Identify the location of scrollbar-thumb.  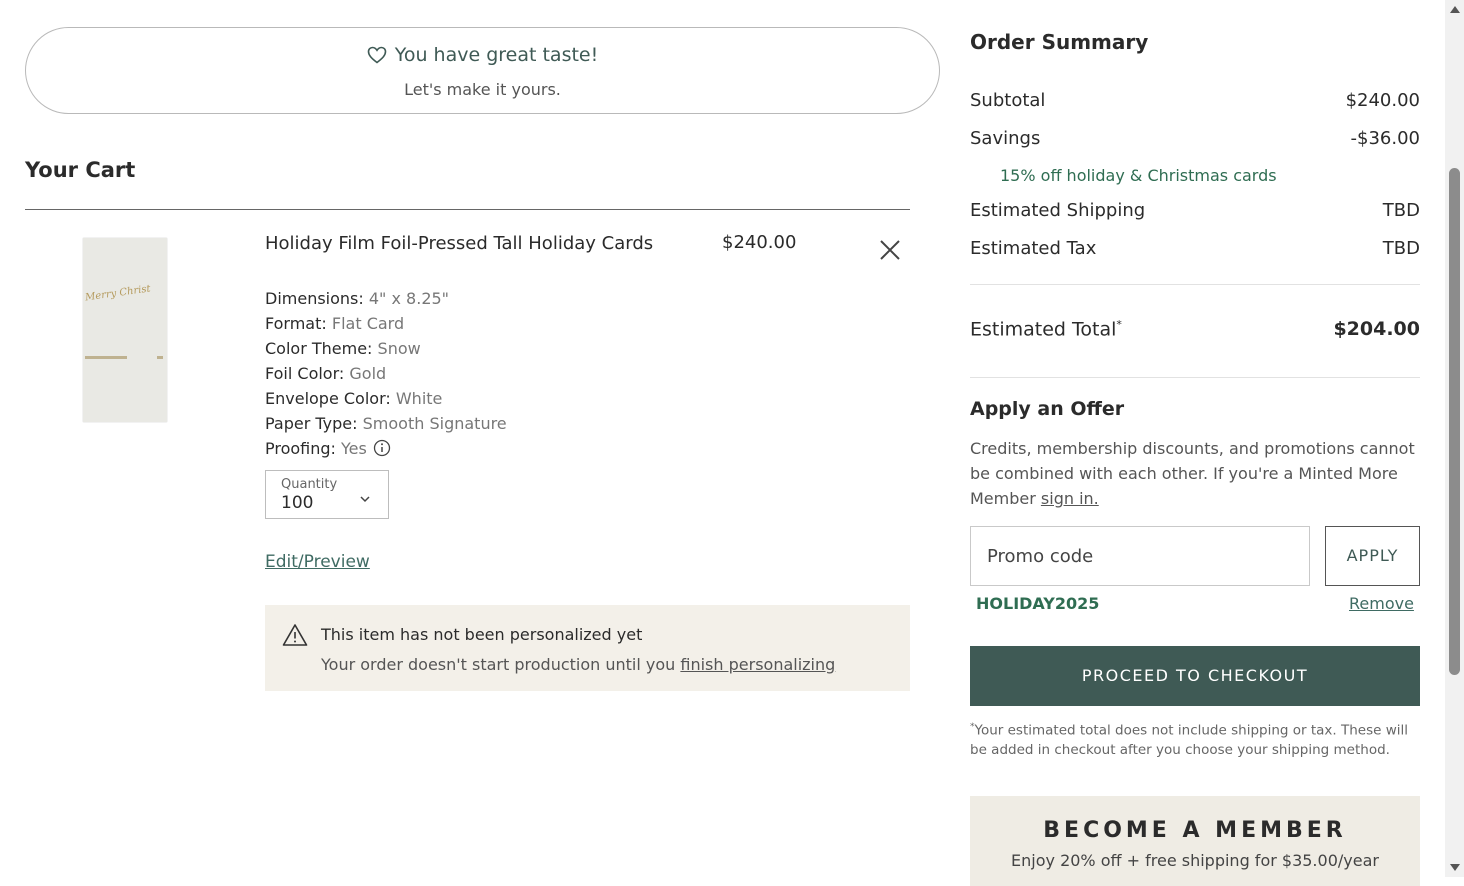
(1454, 421).